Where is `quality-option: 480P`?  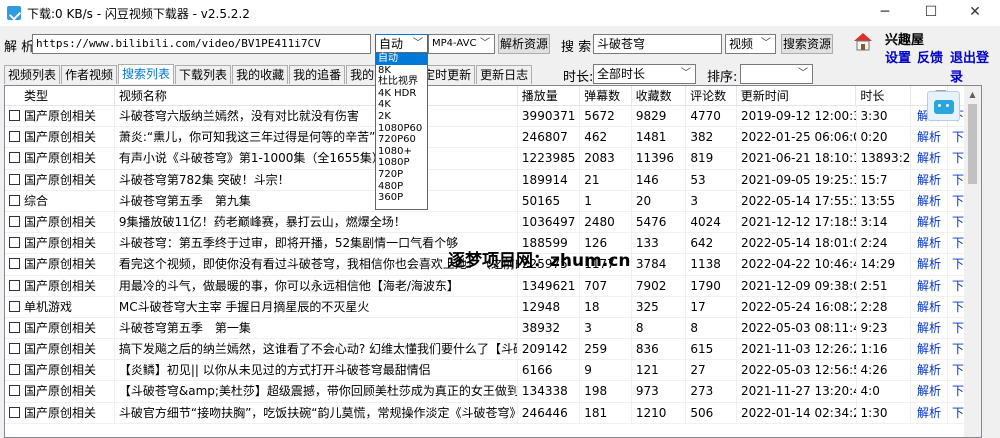
quality-option: 480P is located at coordinates (401, 187).